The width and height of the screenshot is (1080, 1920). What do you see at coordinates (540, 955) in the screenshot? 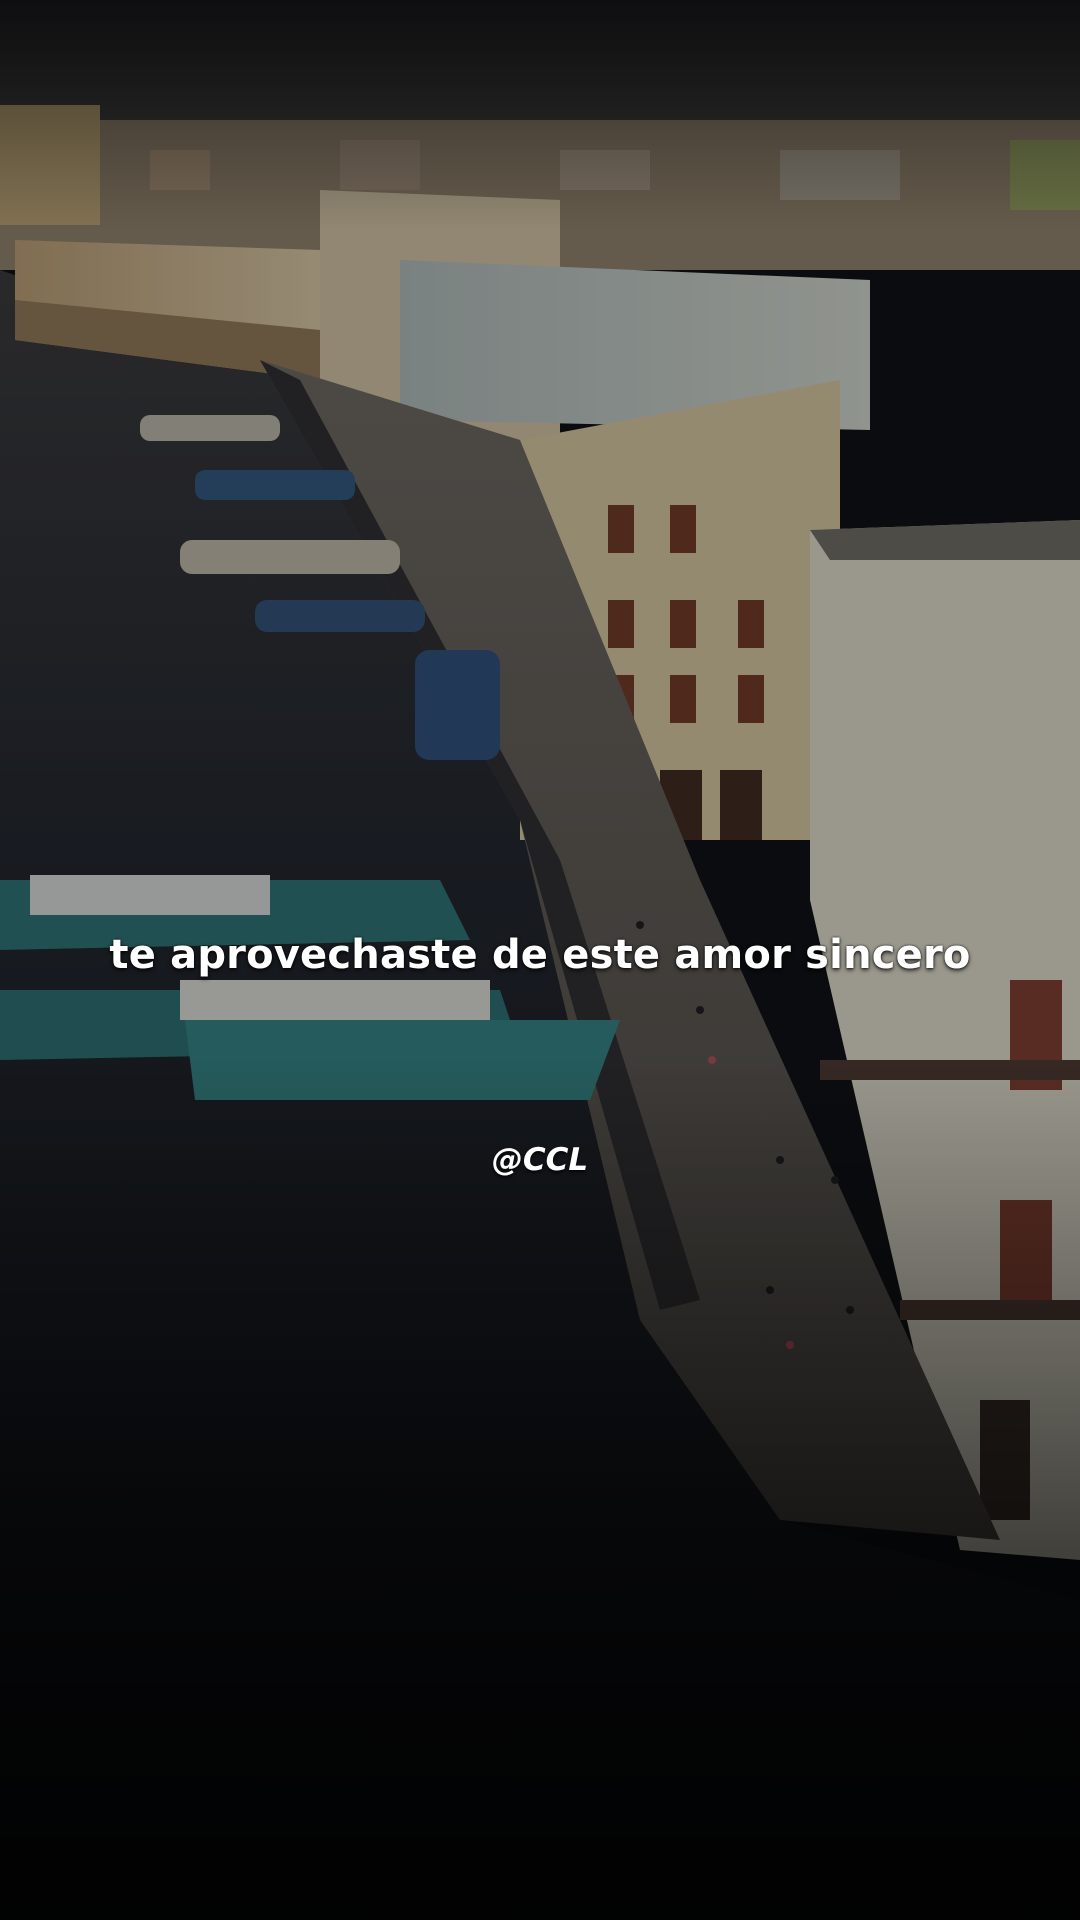
I see `lyric-caption: te aprovechaste de este amor sincero` at bounding box center [540, 955].